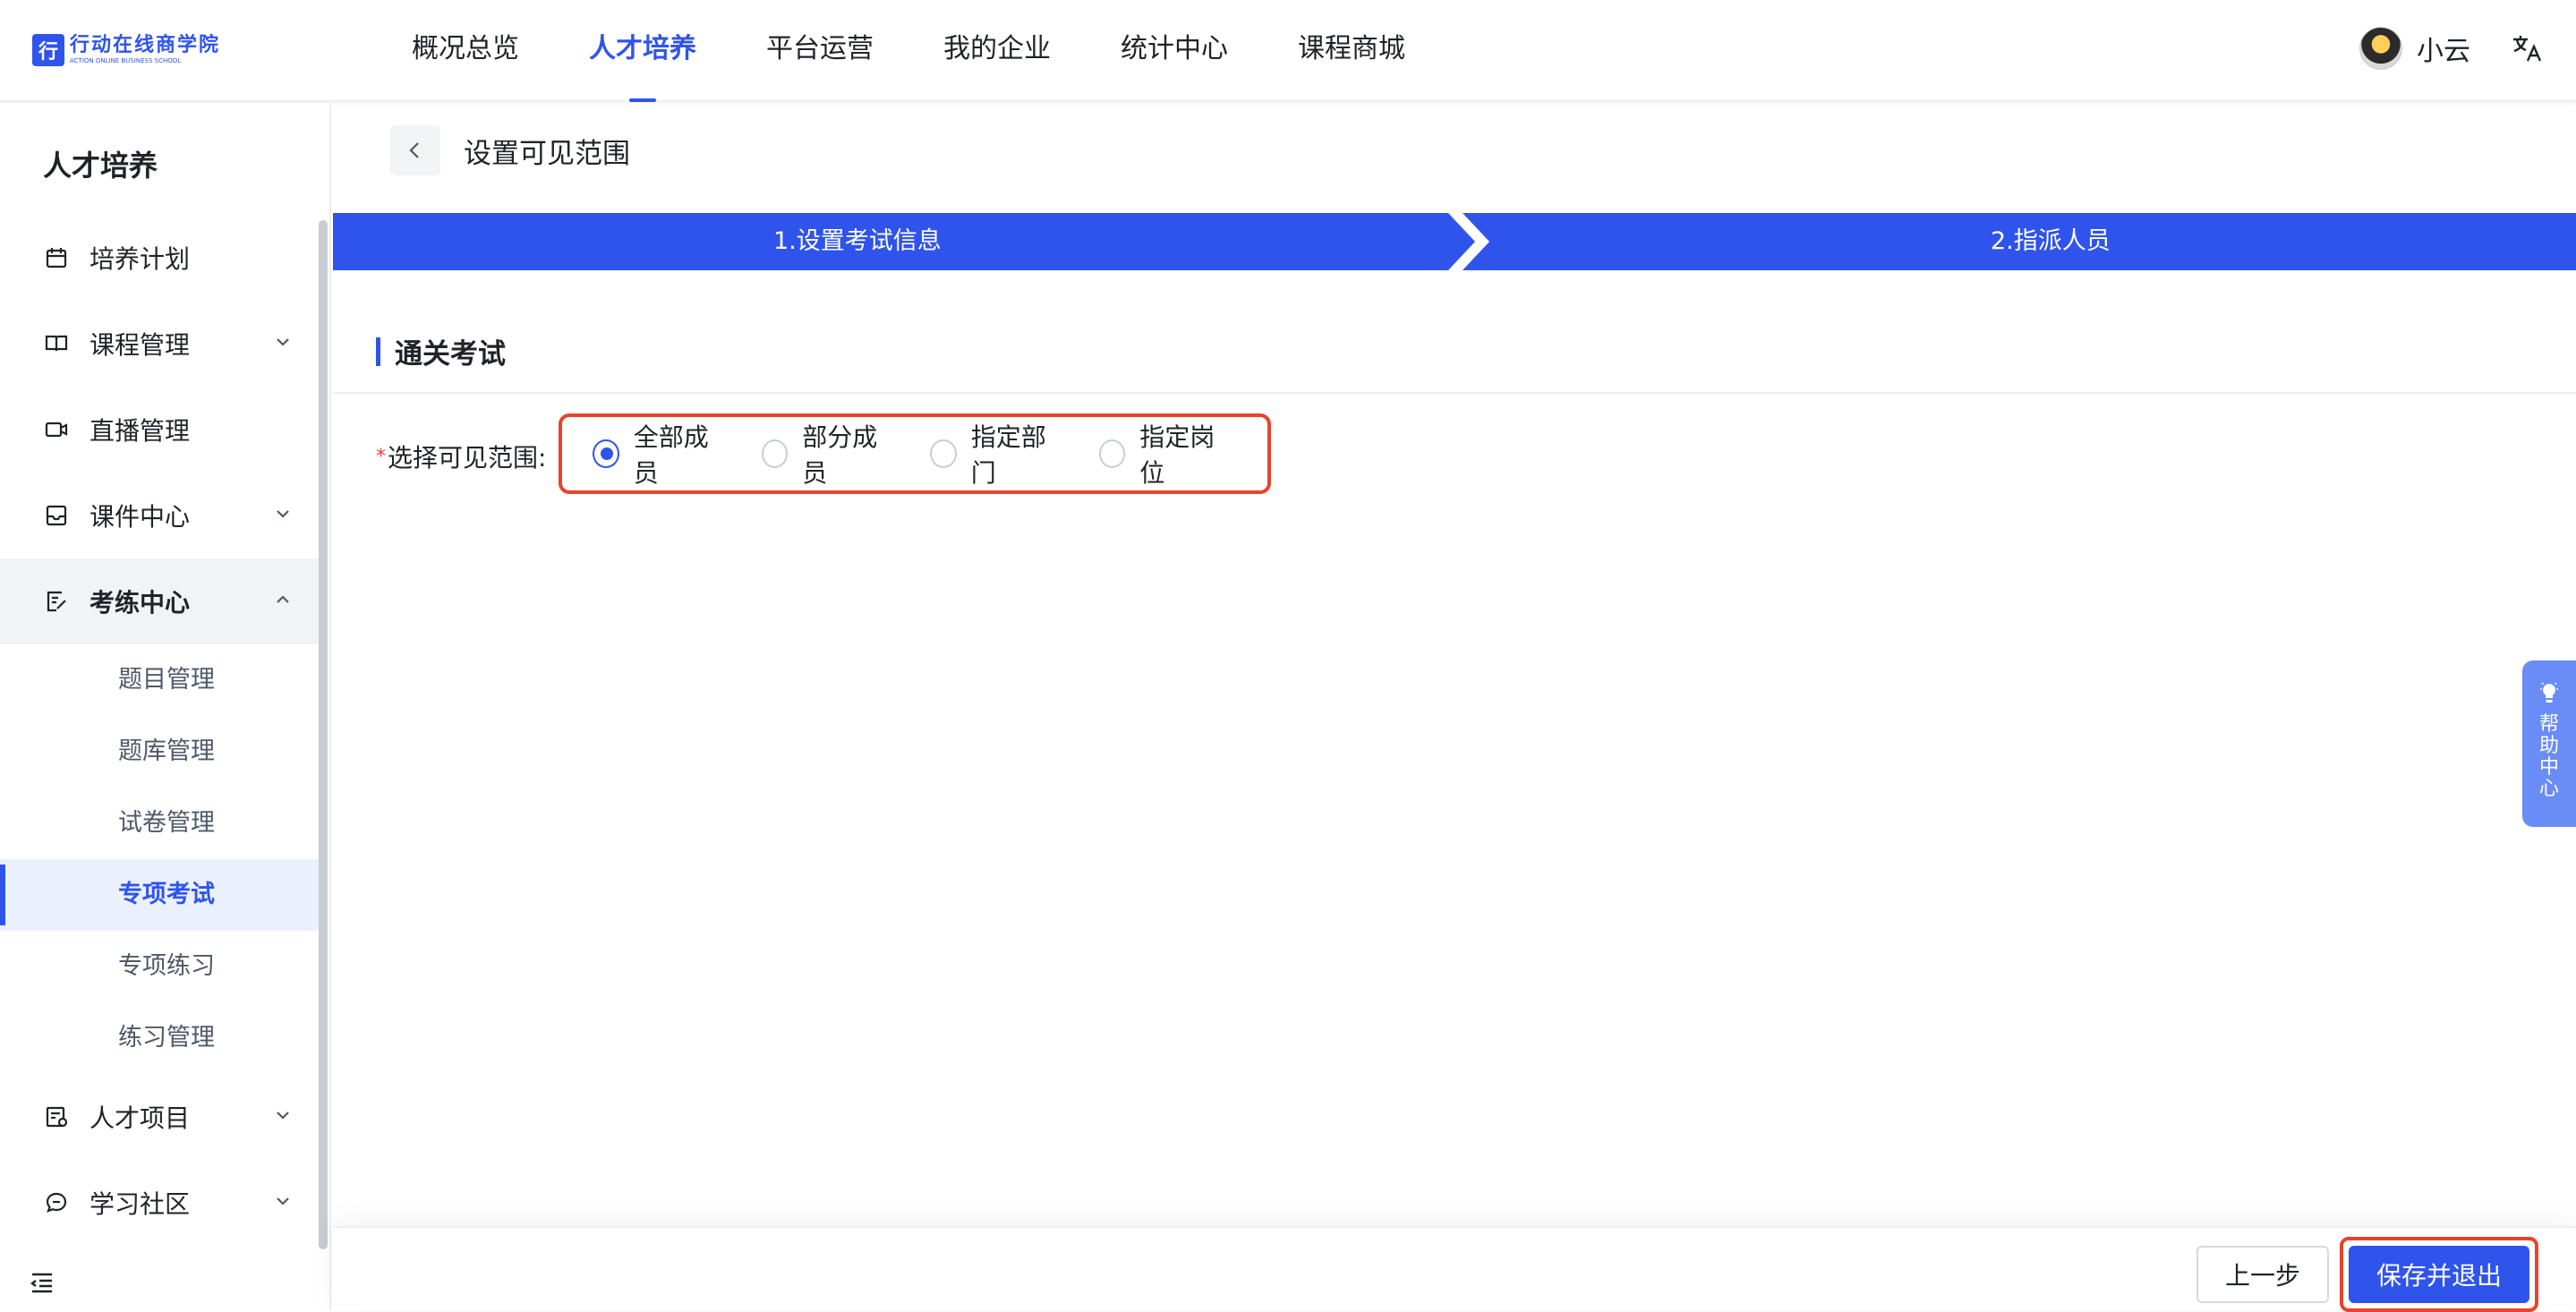  Describe the element at coordinates (1177, 455) in the screenshot. I see `radio-label: 指定岗位` at that location.